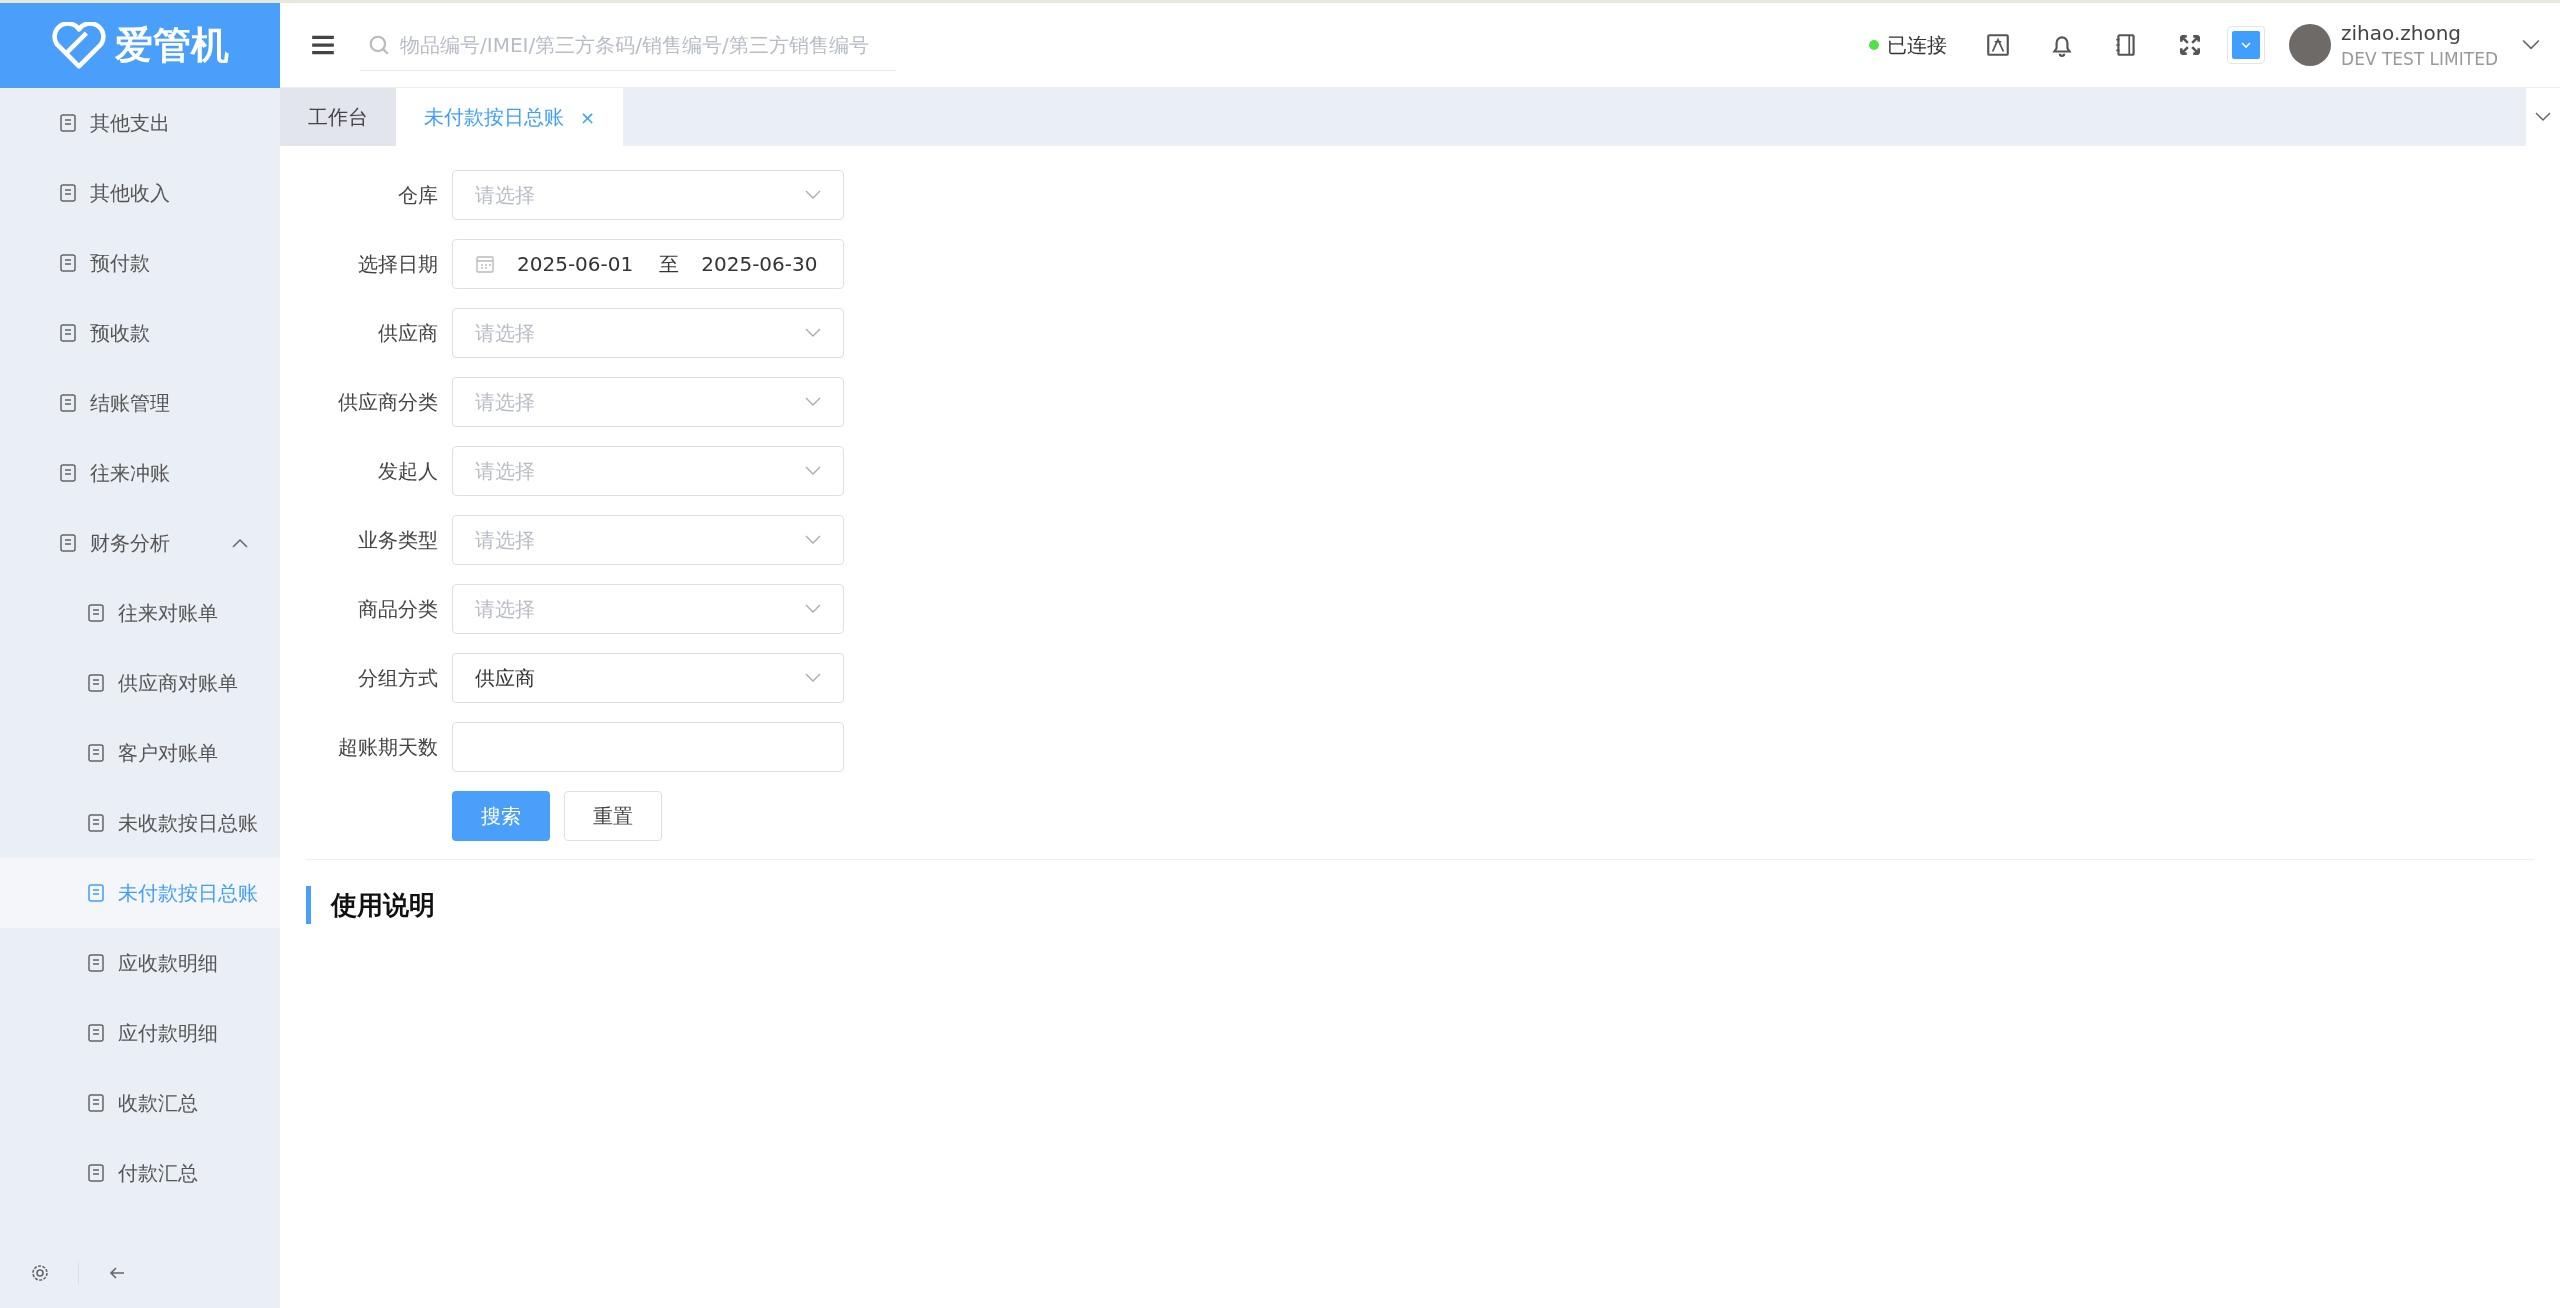 The width and height of the screenshot is (2560, 1308). What do you see at coordinates (140, 473) in the screenshot?
I see `sidebar-item: 往来冲账` at bounding box center [140, 473].